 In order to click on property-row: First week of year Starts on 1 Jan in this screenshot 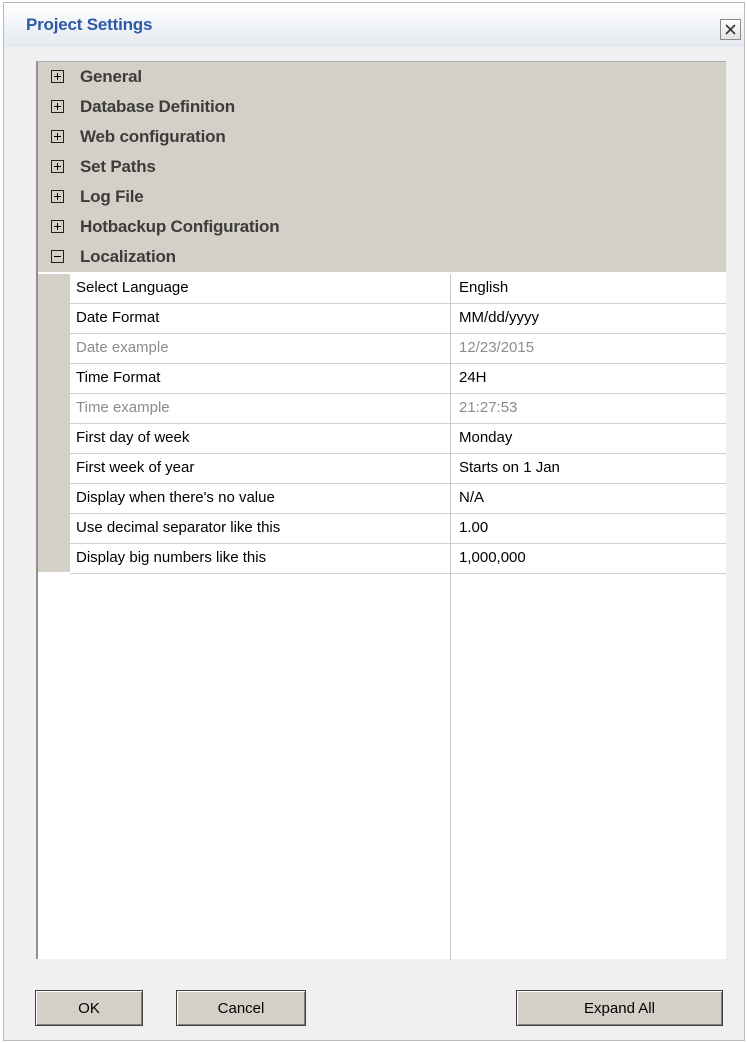, I will do `click(398, 469)`.